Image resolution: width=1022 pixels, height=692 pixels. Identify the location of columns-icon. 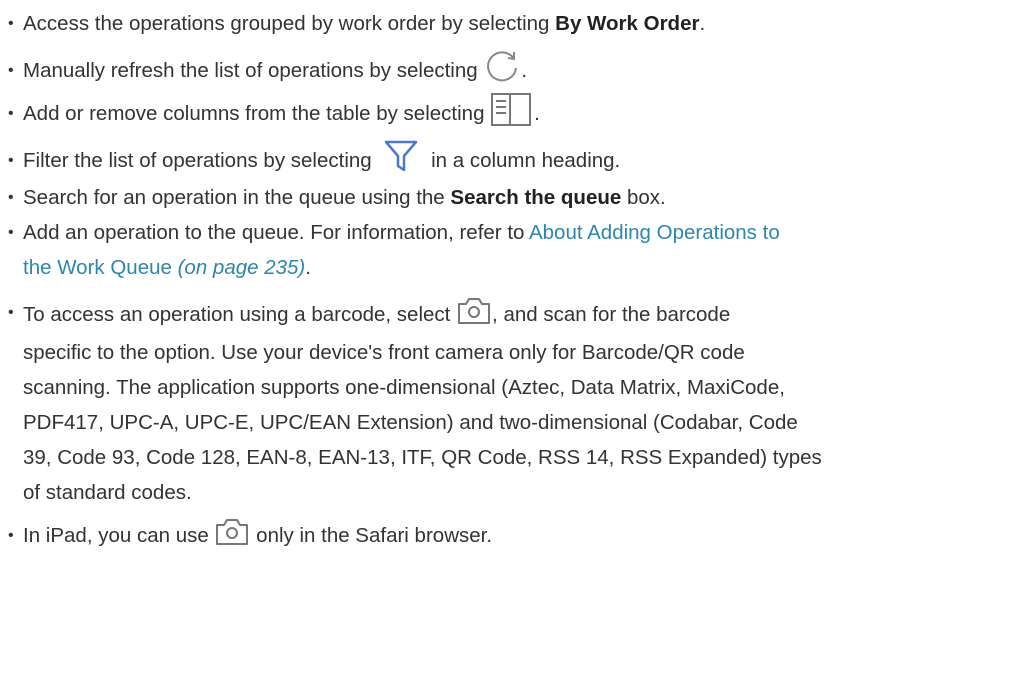
(512, 110).